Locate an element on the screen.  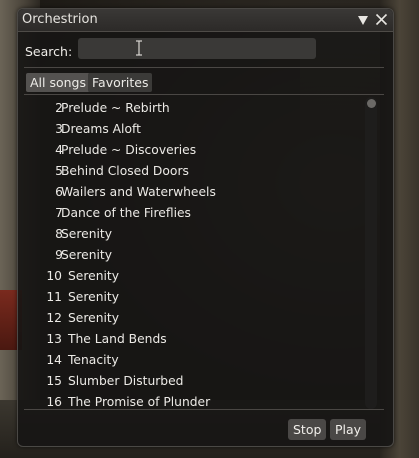
song-row: 7 Dance of the Fireflies is located at coordinates (194, 213).